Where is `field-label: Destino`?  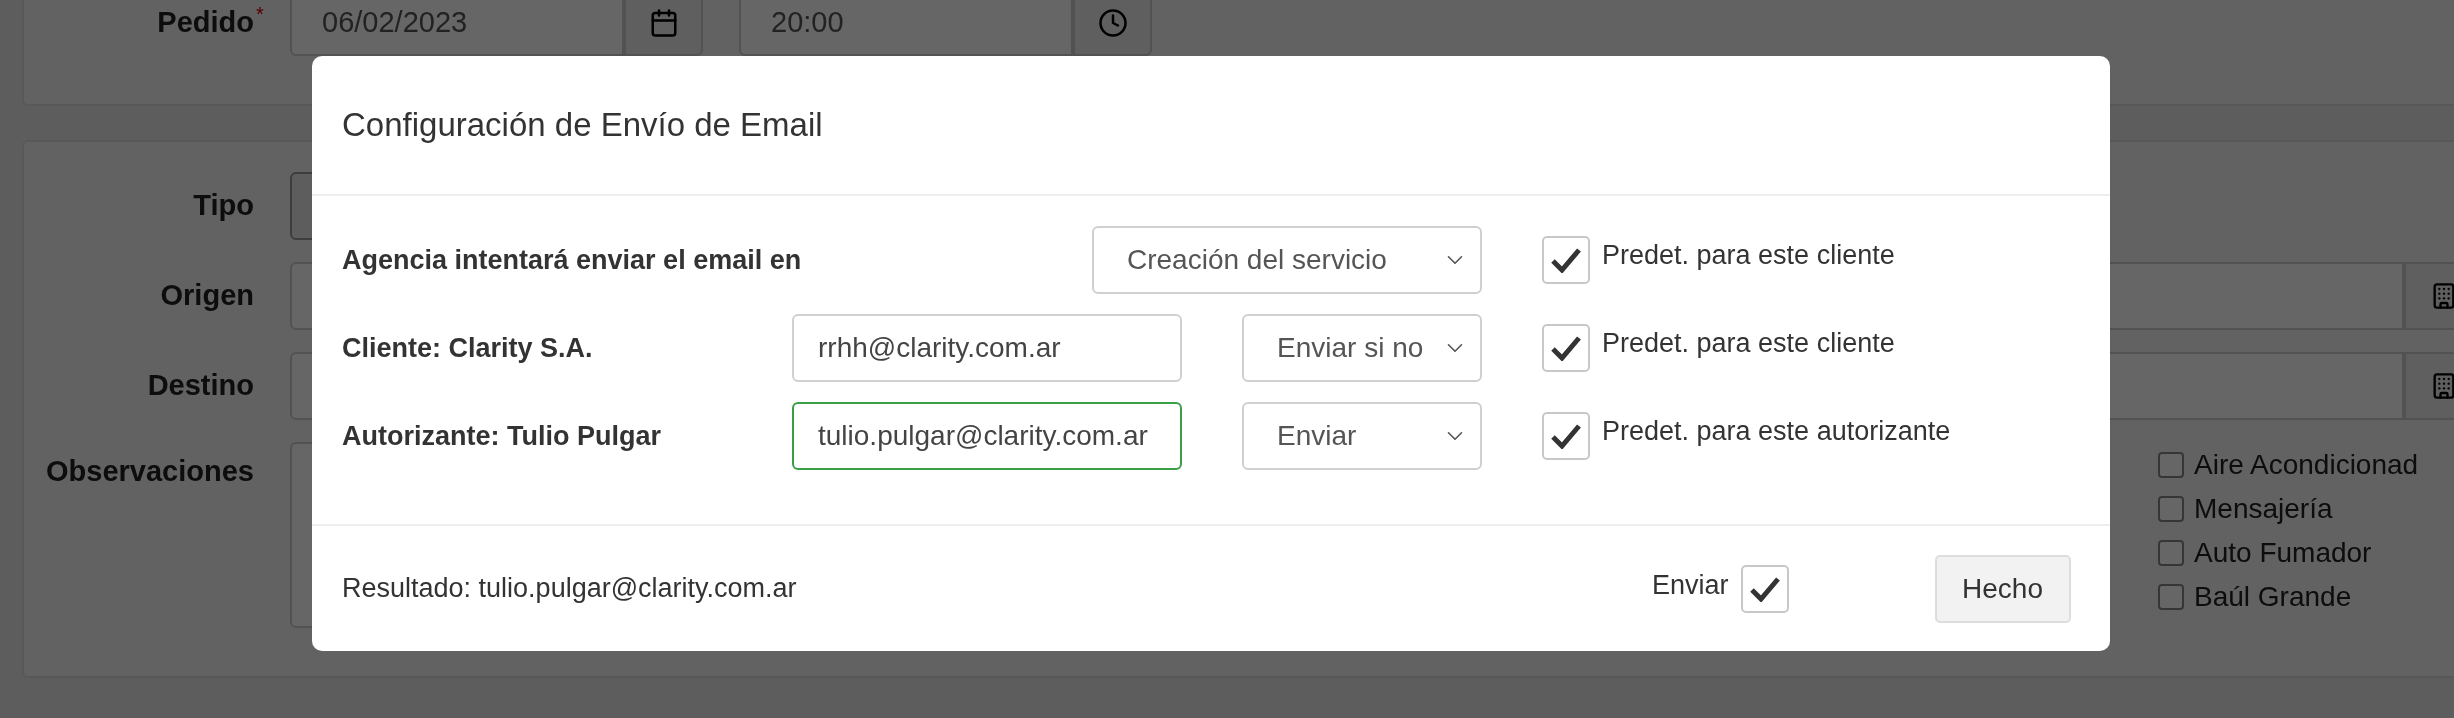
field-label: Destino is located at coordinates (200, 386).